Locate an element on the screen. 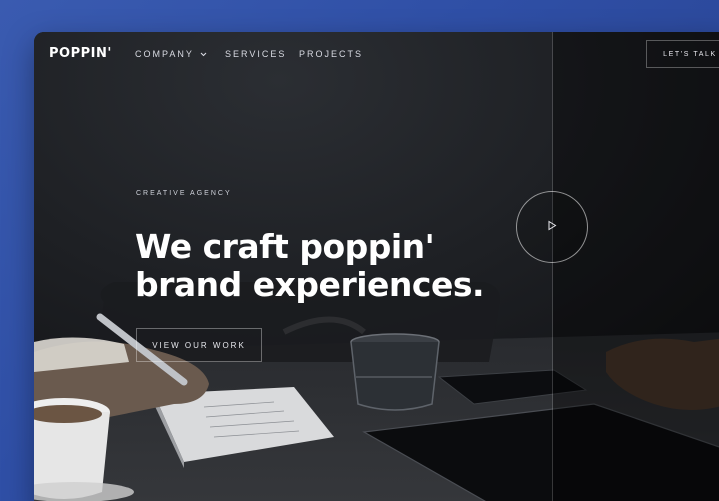  nav-item-company: COMPANY is located at coordinates (171, 54).